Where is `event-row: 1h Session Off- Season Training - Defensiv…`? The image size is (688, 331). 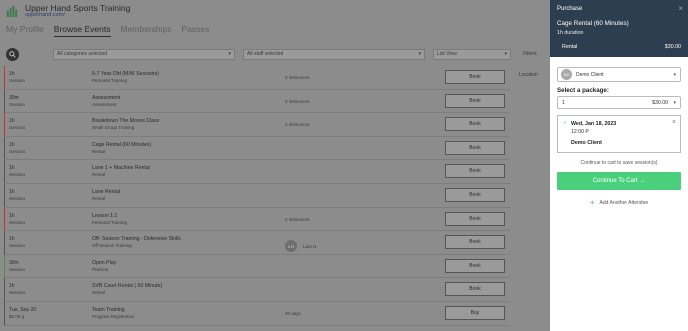
event-row: 1h Session Off- Season Training - Defensiv… is located at coordinates (257, 243).